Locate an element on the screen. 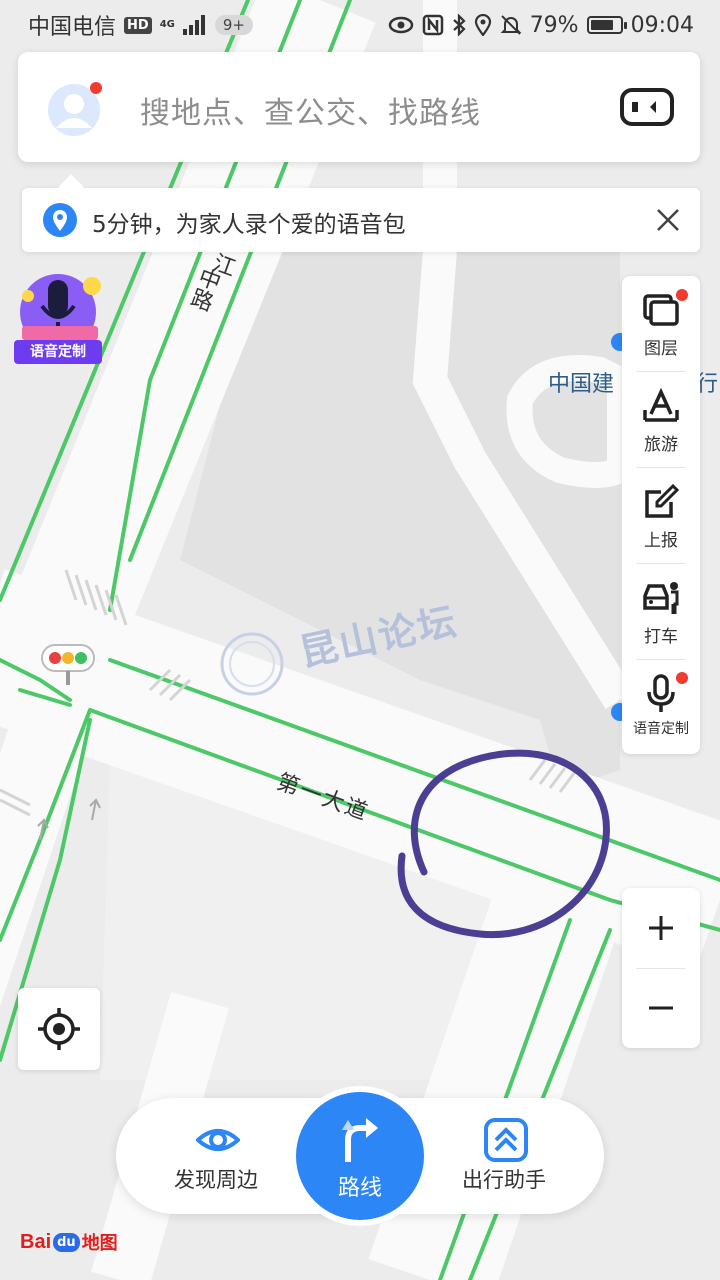  assistant-label: 出行助手 is located at coordinates (504, 1180).